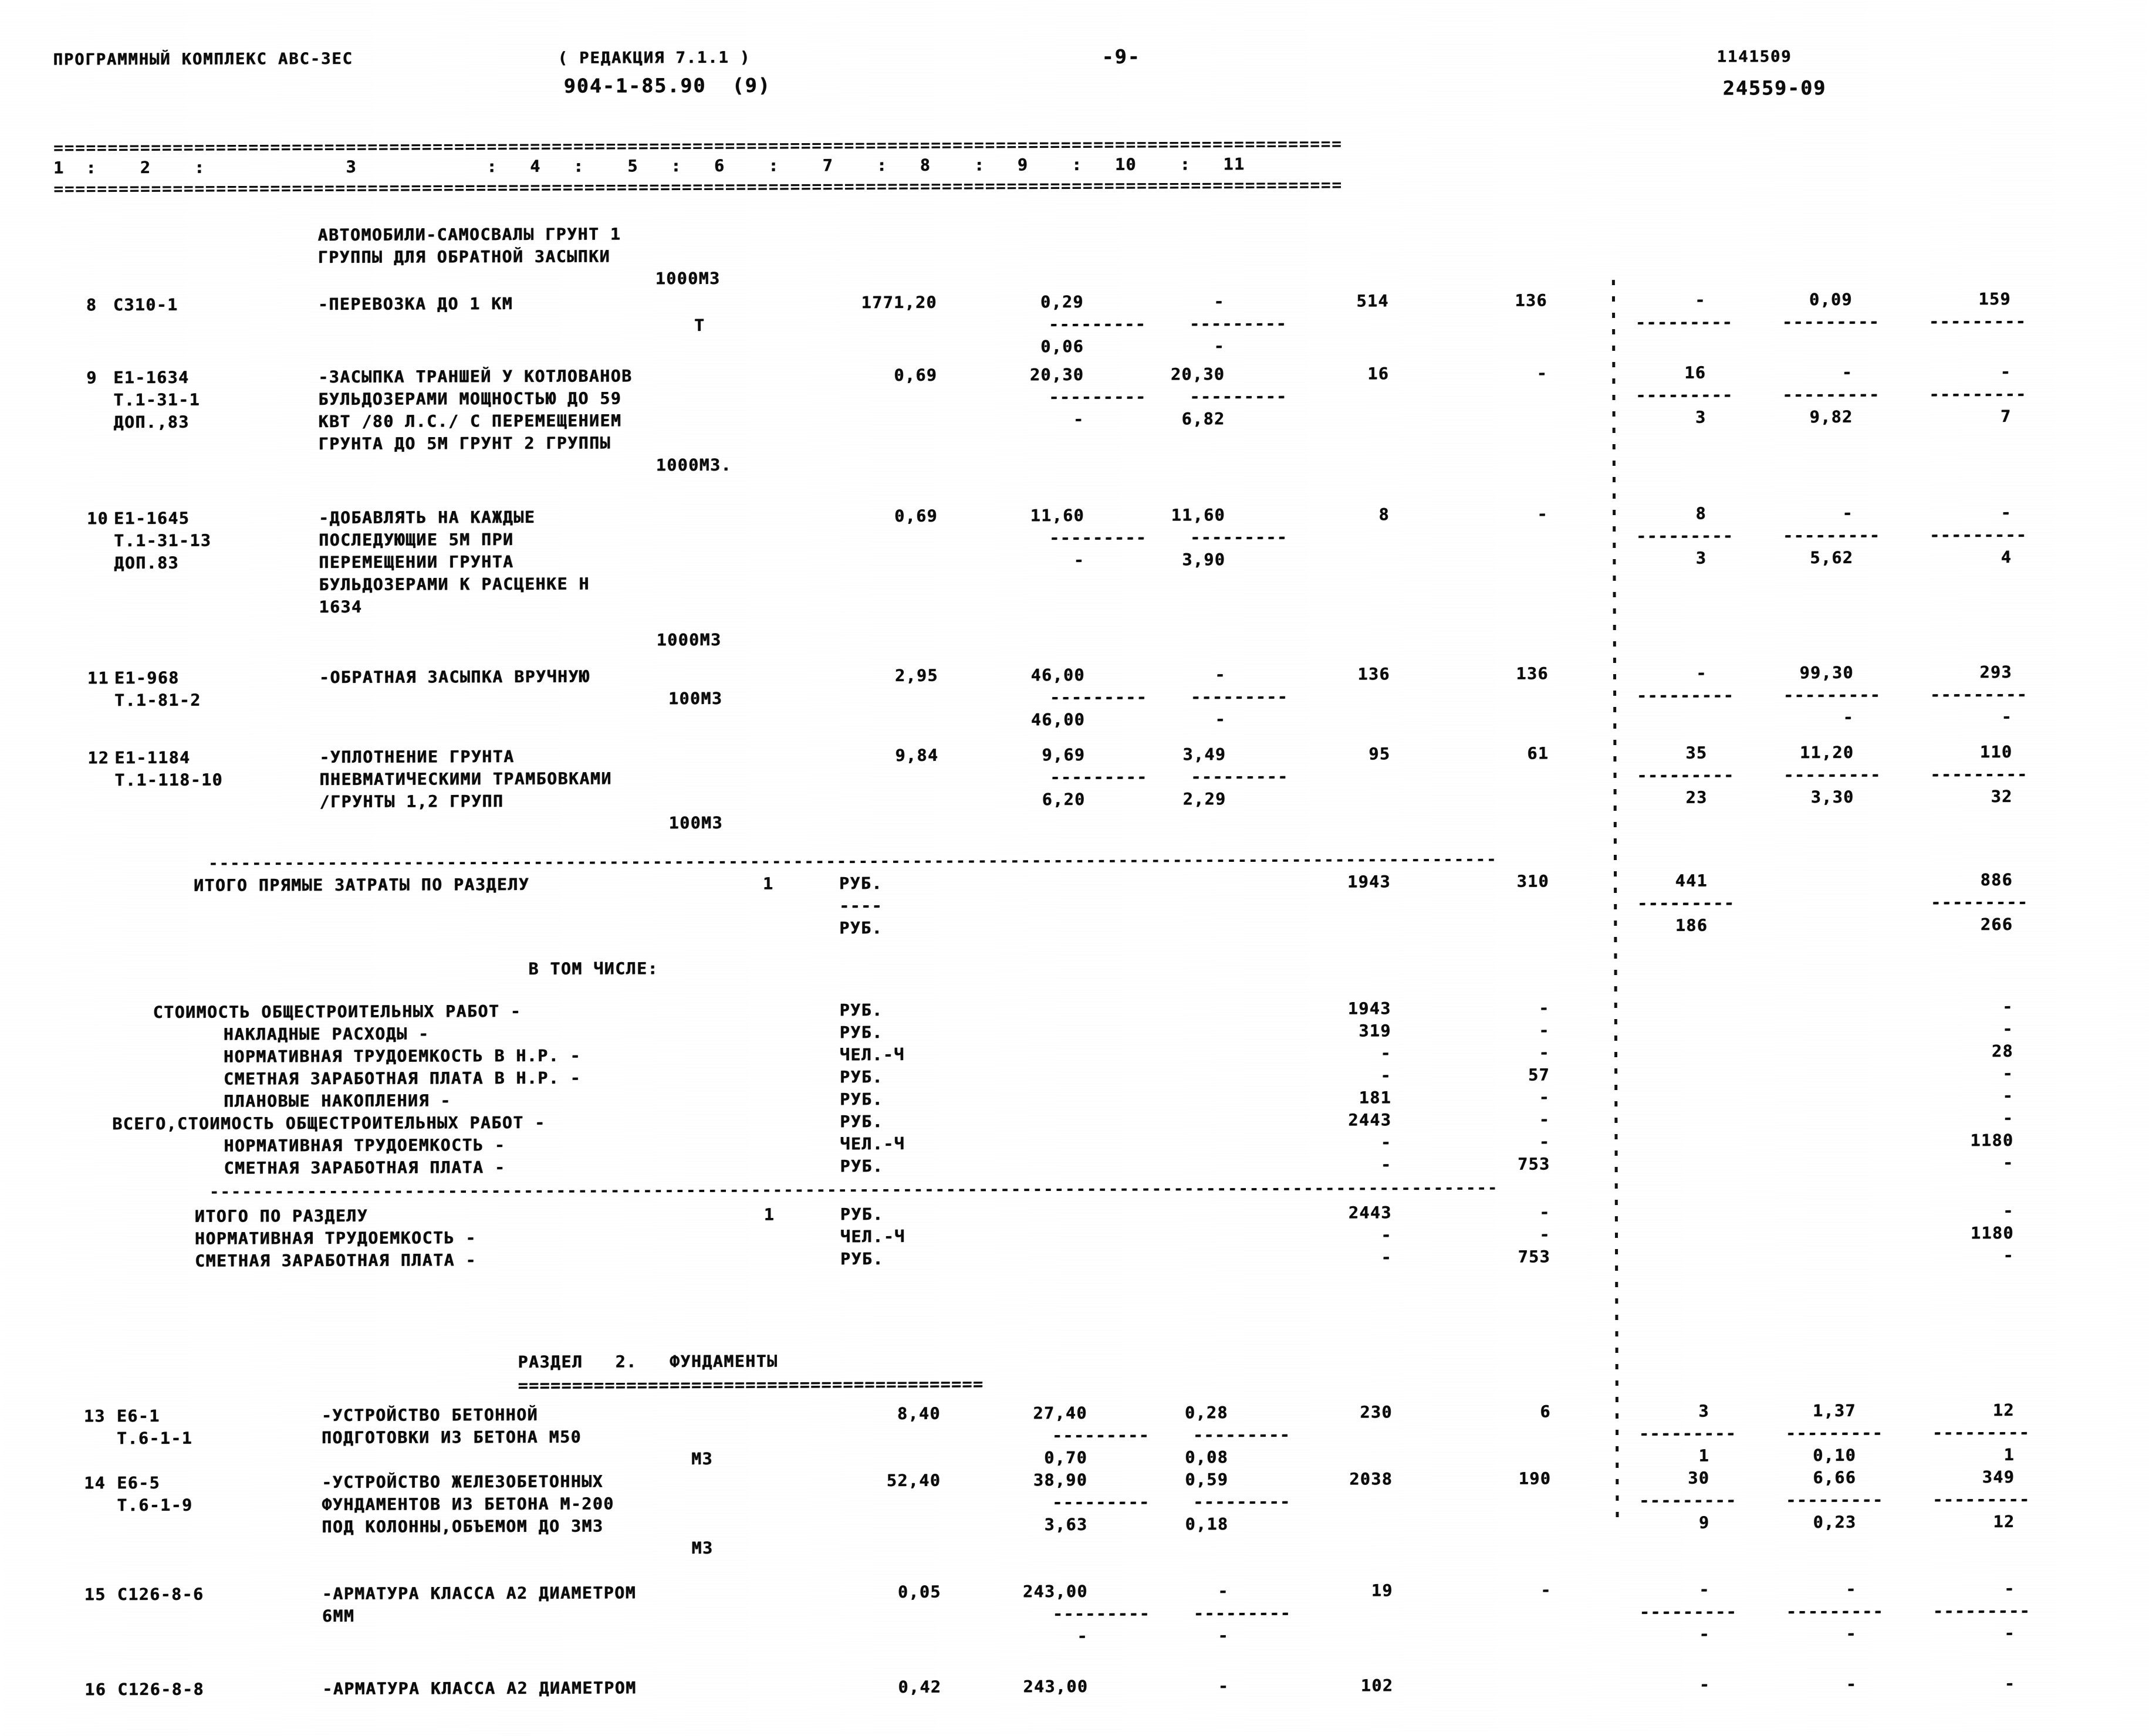 This screenshot has width=2149, height=1736. I want to click on row-sub-col10: 5,62, so click(1832, 557).